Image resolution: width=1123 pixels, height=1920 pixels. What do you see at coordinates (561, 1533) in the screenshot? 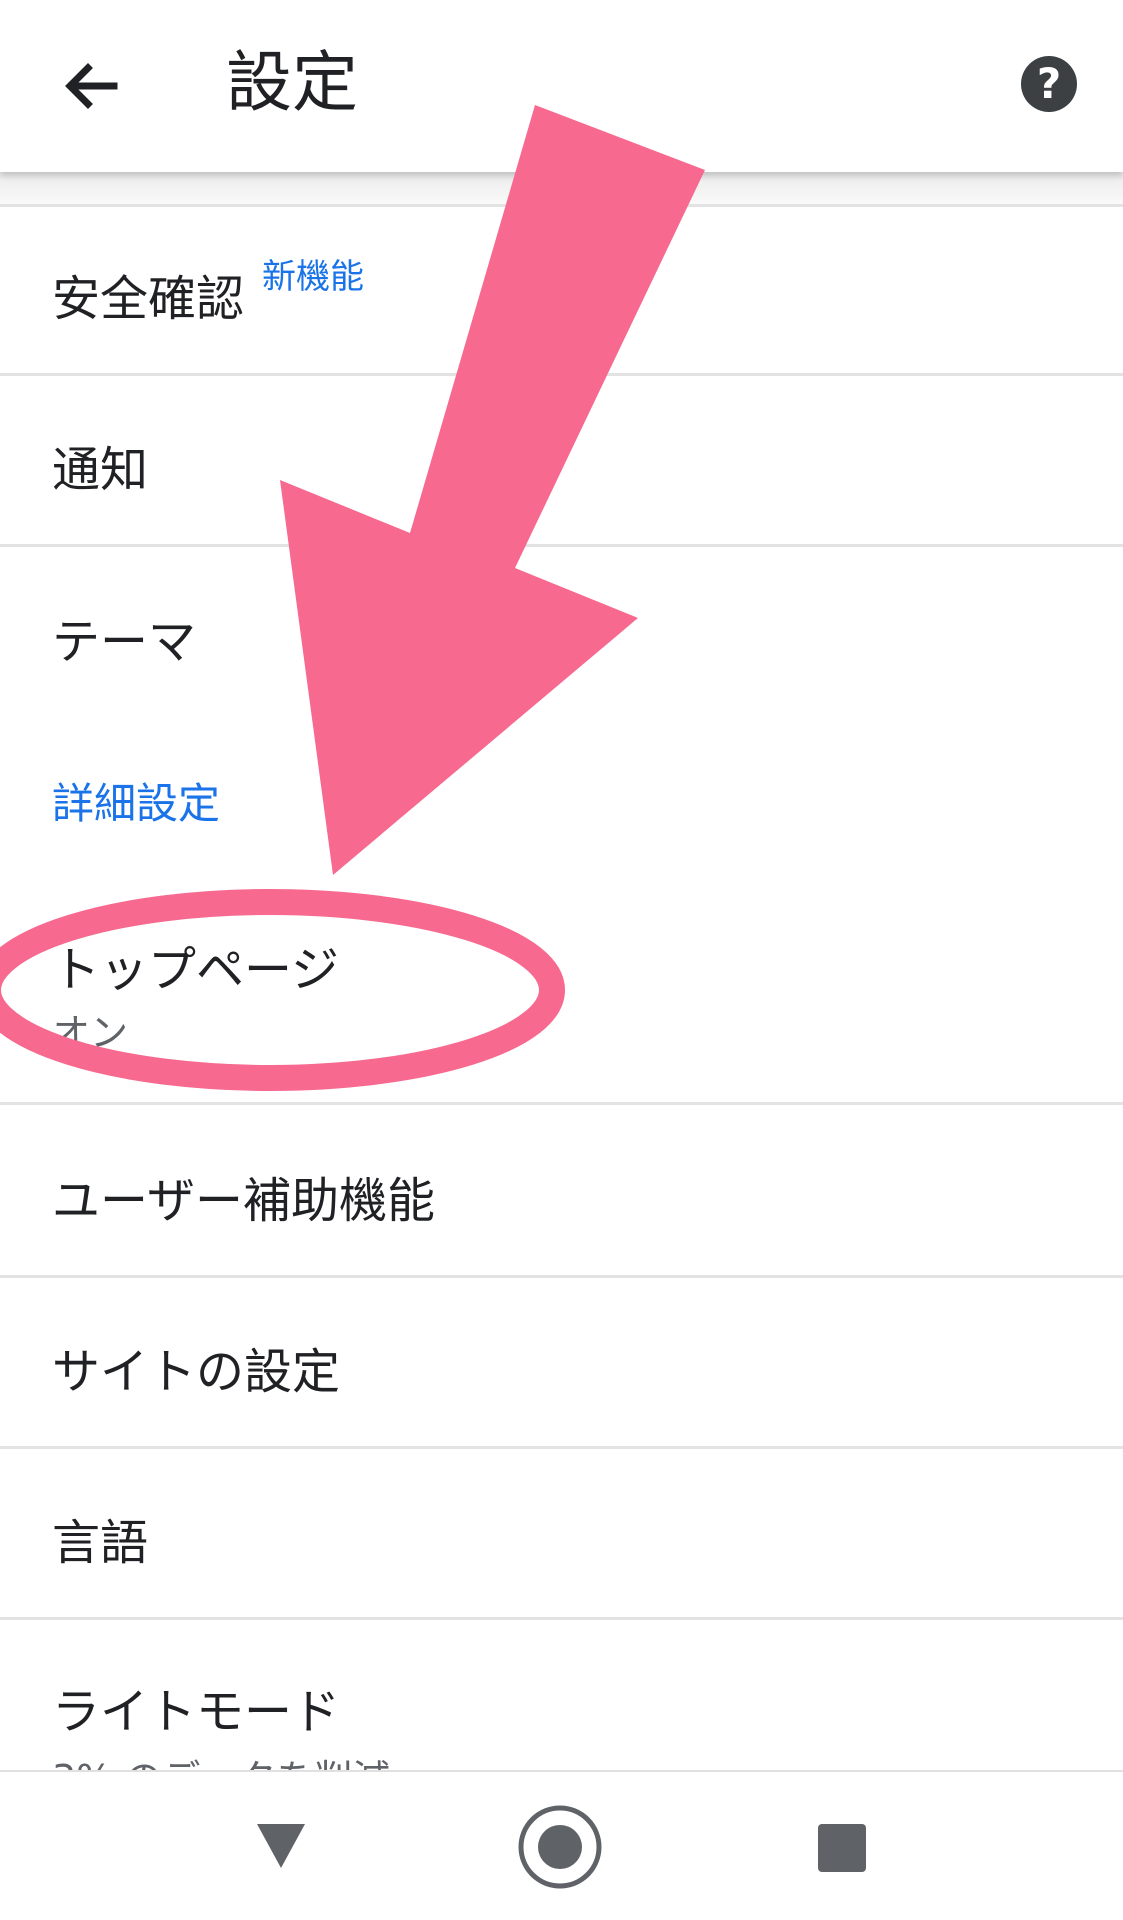
I see `setting-languages: 言語` at bounding box center [561, 1533].